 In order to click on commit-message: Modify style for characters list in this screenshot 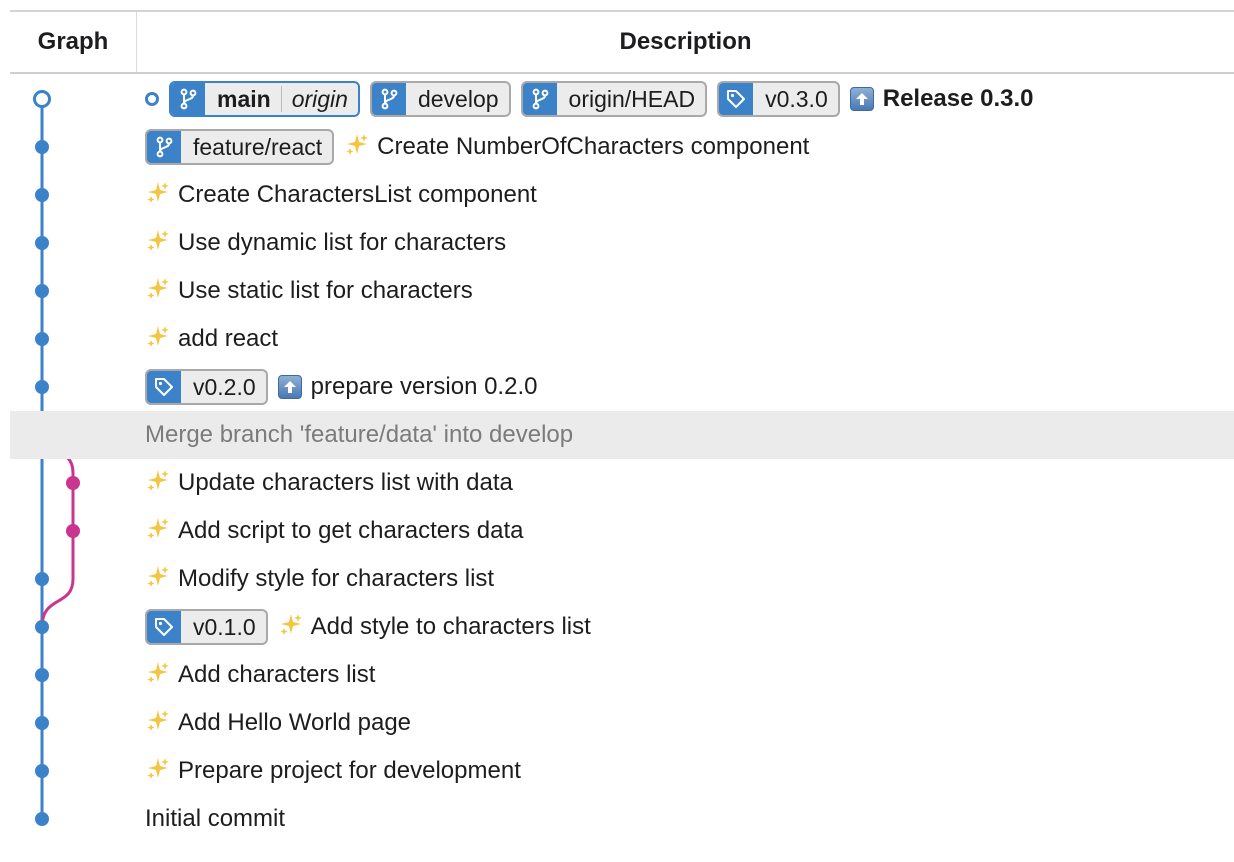, I will do `click(336, 578)`.